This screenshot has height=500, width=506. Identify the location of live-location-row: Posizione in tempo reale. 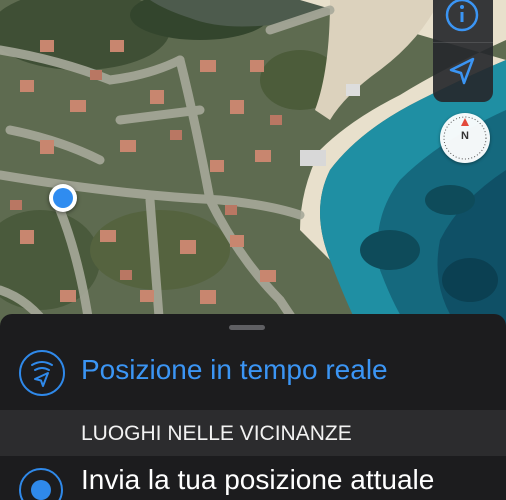
(253, 373).